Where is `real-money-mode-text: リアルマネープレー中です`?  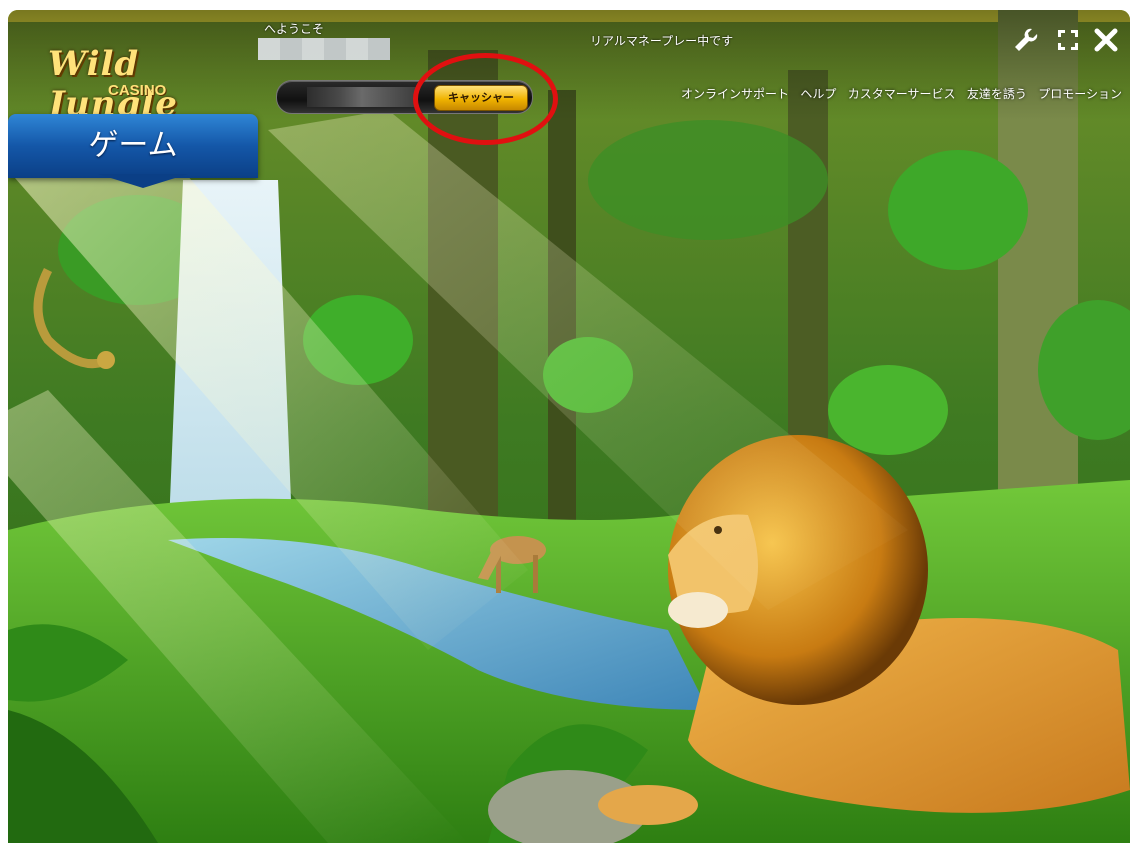 real-money-mode-text: リアルマネープレー中です is located at coordinates (662, 41).